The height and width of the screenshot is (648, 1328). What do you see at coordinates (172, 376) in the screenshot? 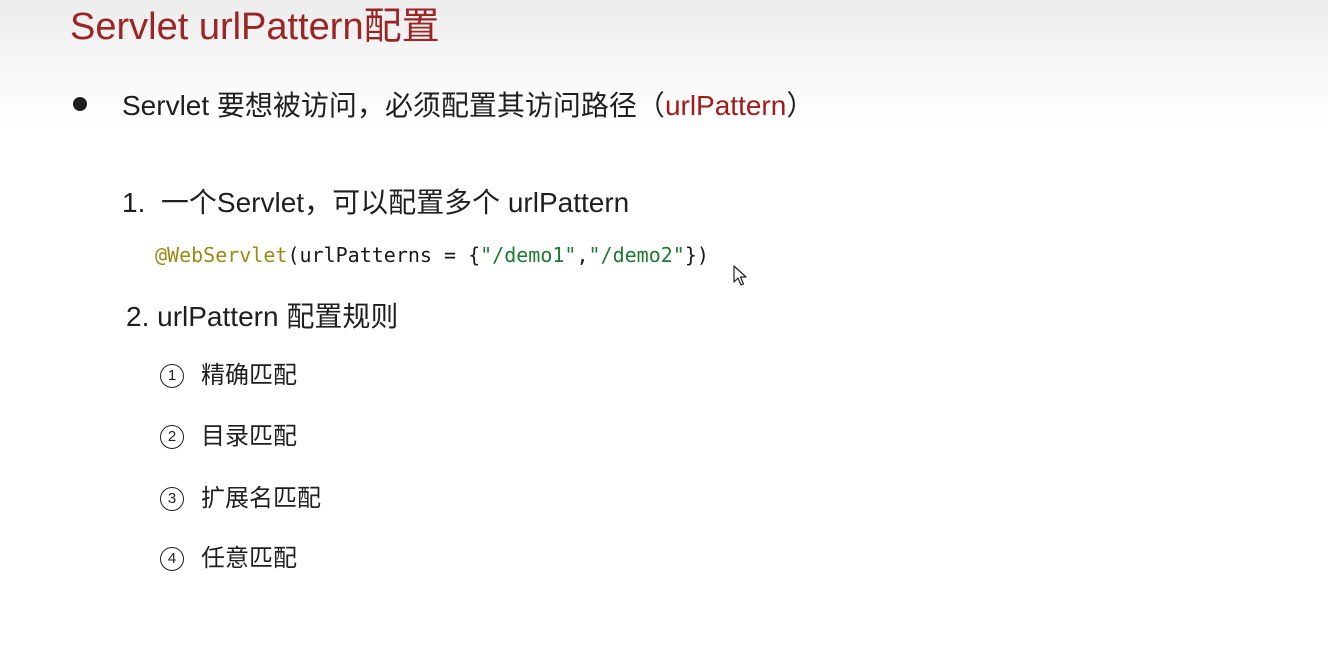
I see `circled-number-1-icon: 1` at bounding box center [172, 376].